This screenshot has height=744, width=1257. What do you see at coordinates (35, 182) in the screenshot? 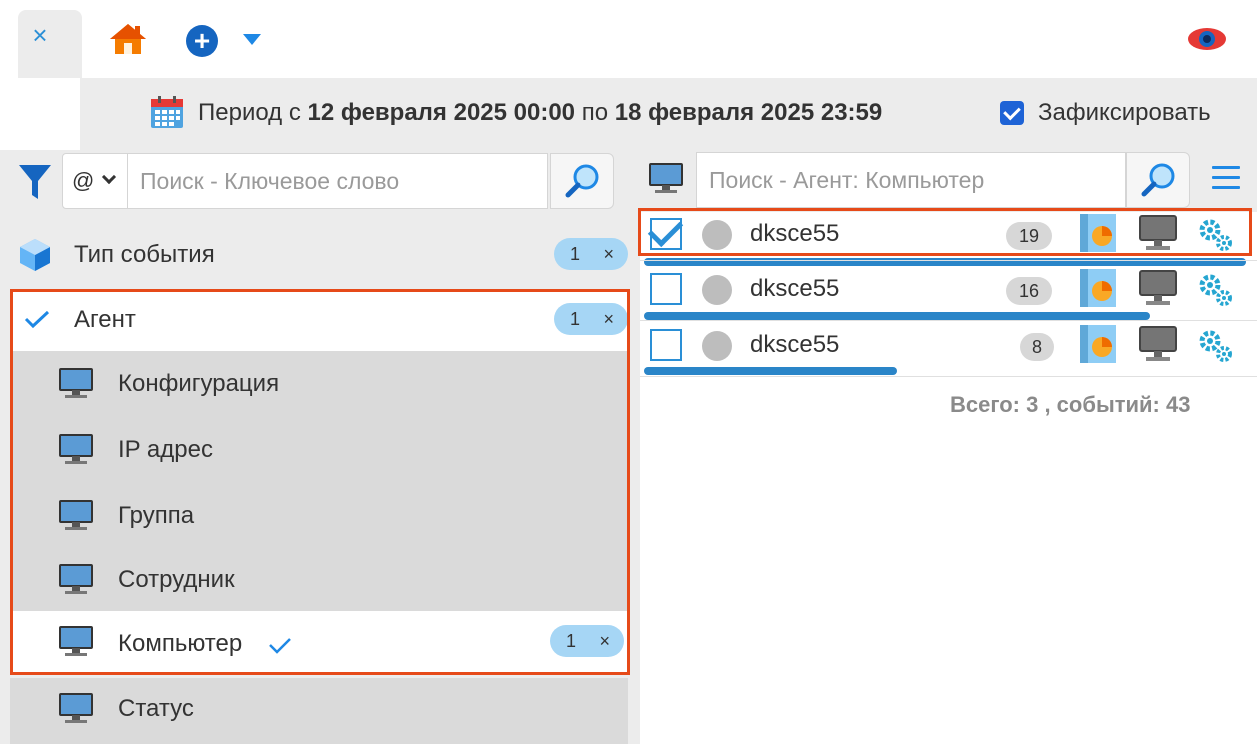
I see `filter-icon` at bounding box center [35, 182].